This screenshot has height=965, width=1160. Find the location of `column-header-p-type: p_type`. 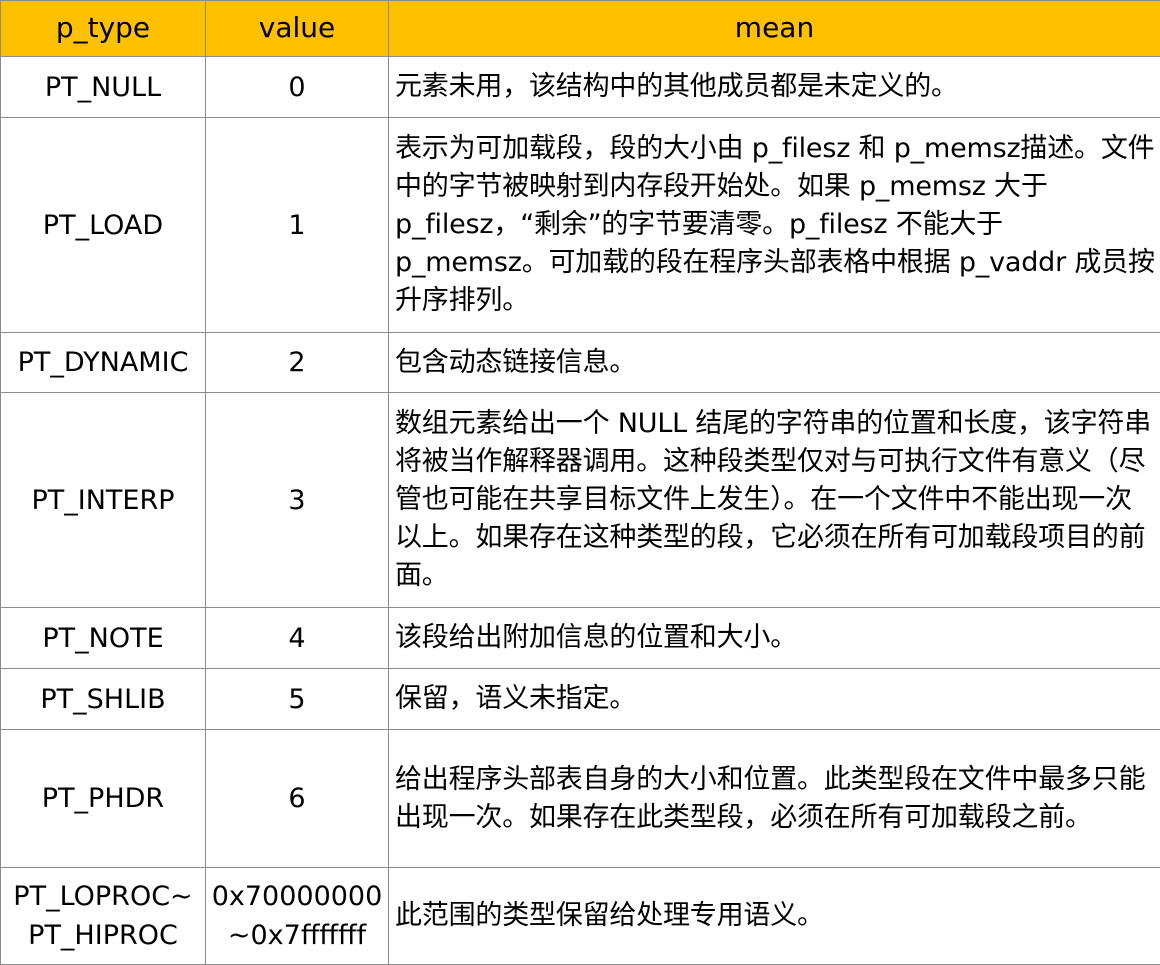

column-header-p-type: p_type is located at coordinates (103, 29).